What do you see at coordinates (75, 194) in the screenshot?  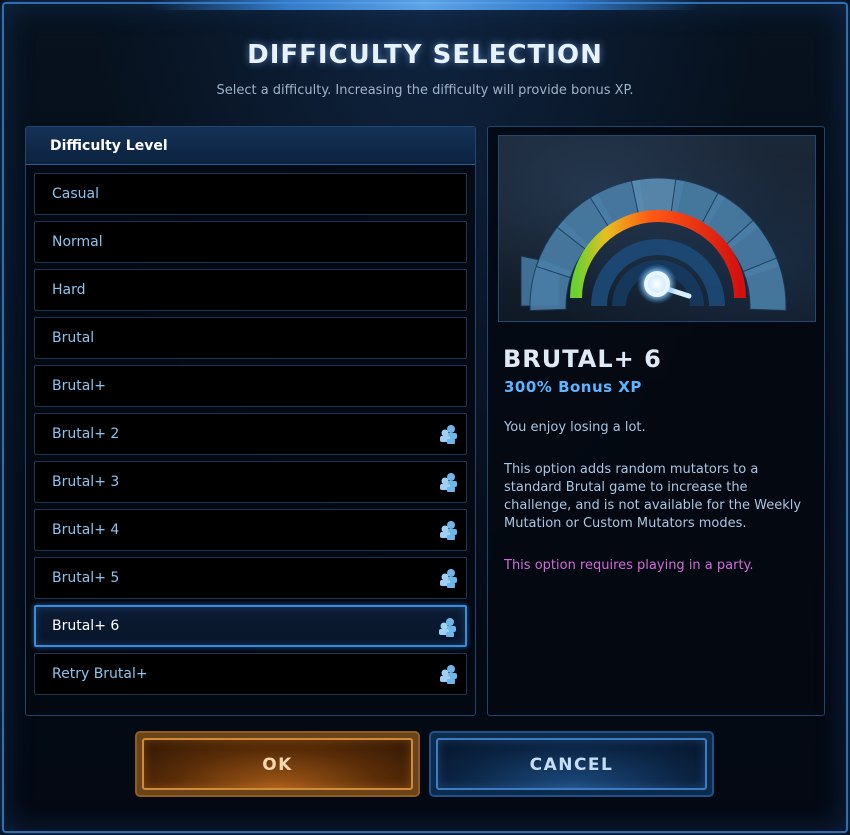 I see `difficulty-option-label: Casual` at bounding box center [75, 194].